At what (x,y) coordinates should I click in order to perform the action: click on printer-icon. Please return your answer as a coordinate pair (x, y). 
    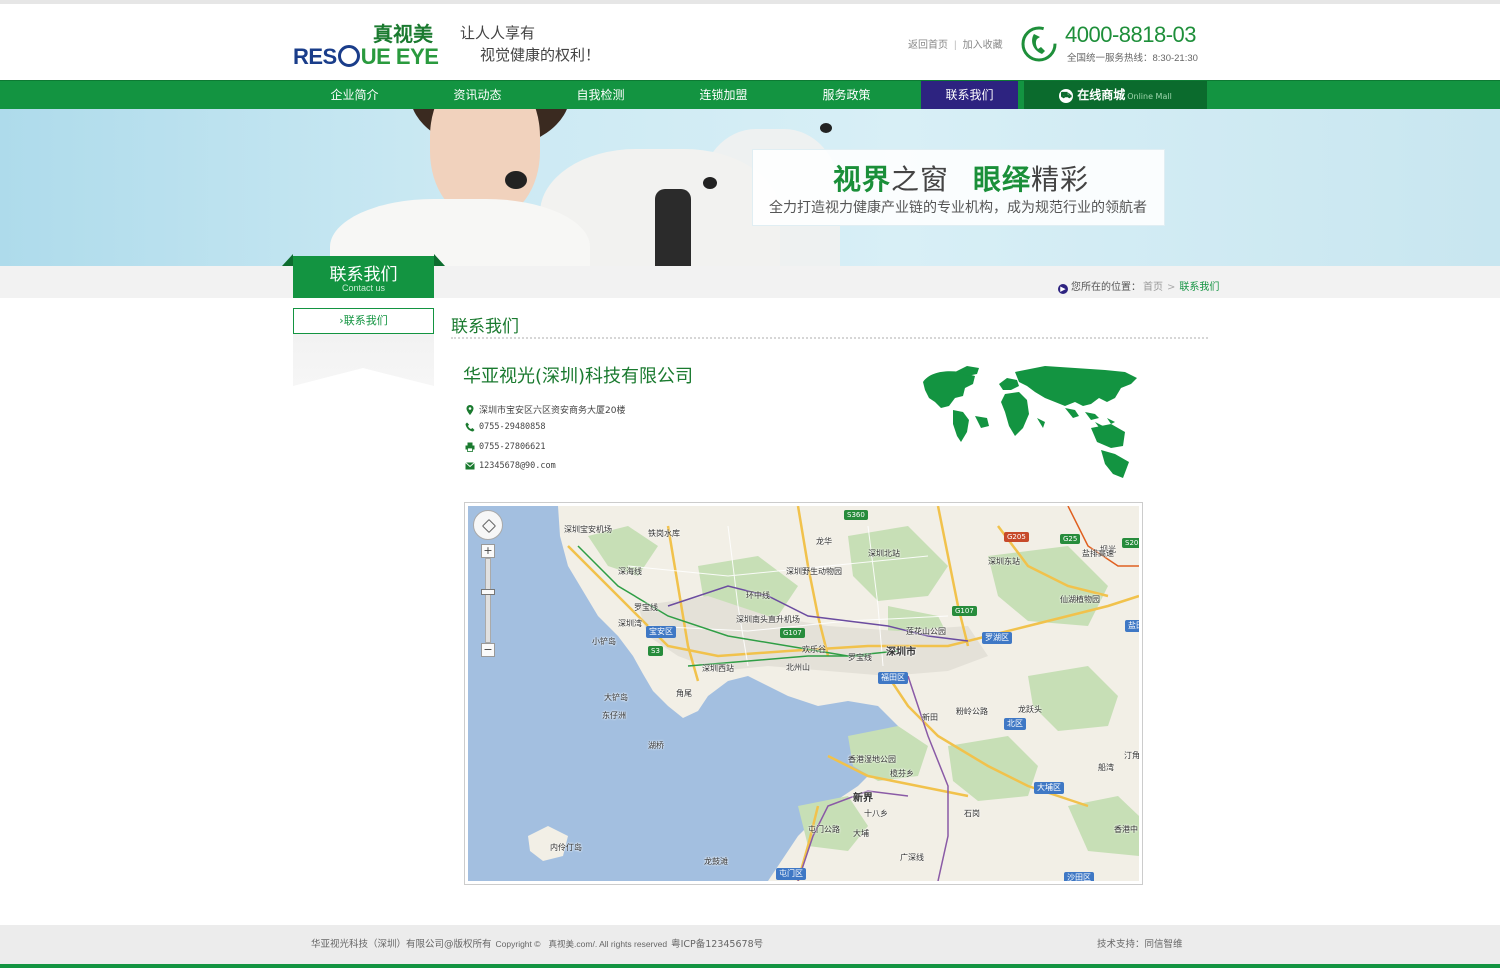
    Looking at the image, I should click on (470, 447).